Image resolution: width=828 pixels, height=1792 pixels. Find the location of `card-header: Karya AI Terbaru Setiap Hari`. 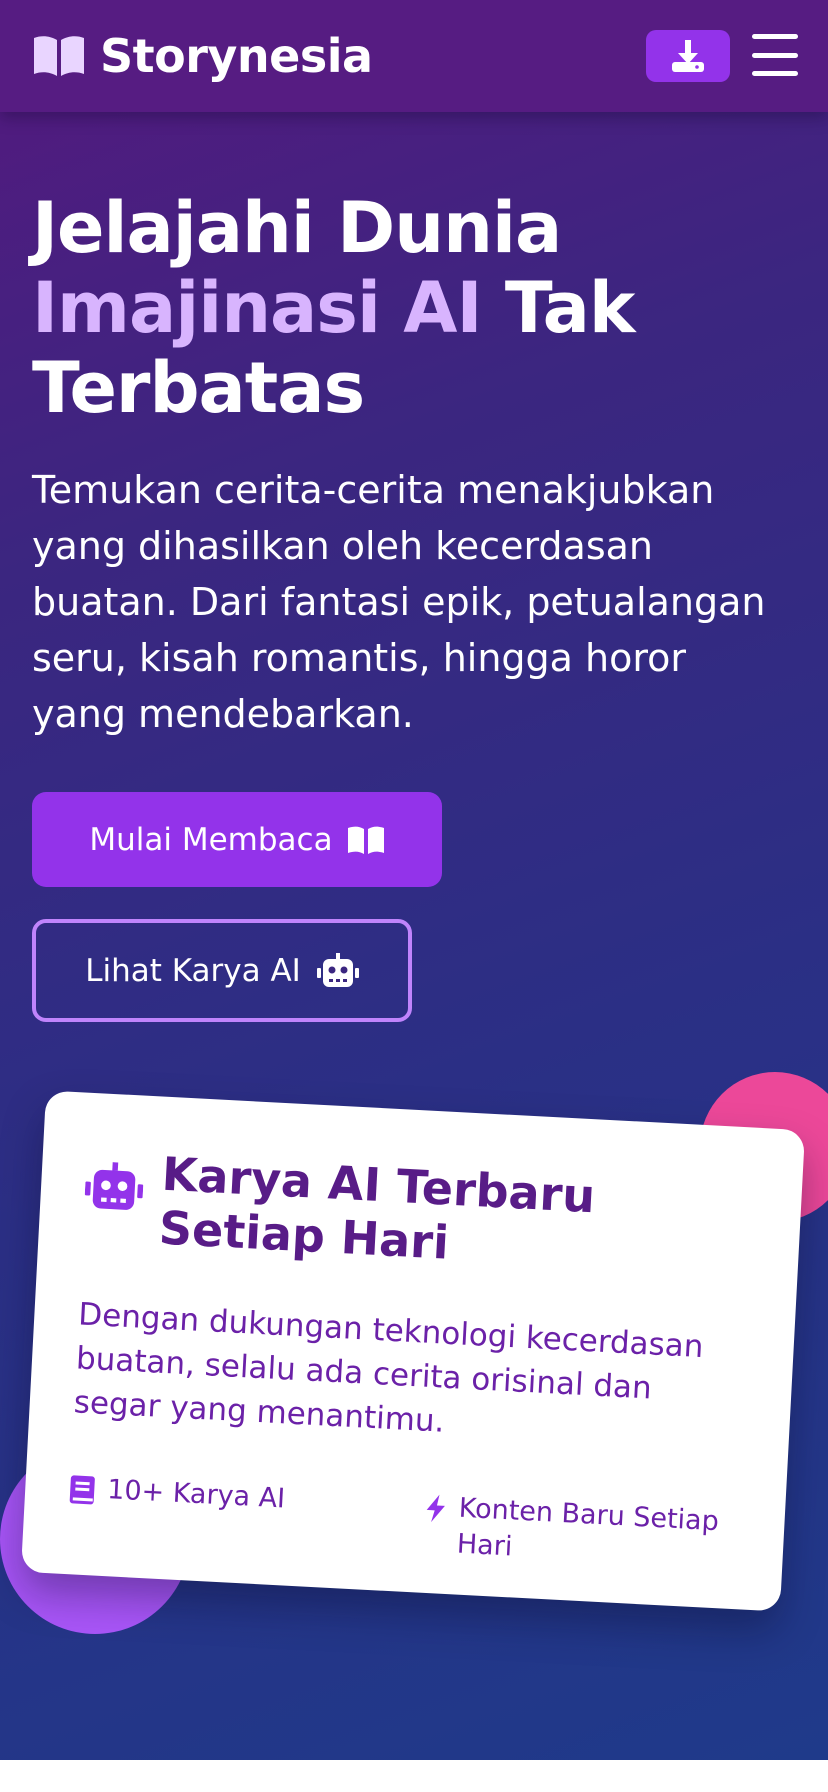

card-header: Karya AI Terbaru Setiap Hari is located at coordinates (424, 1214).